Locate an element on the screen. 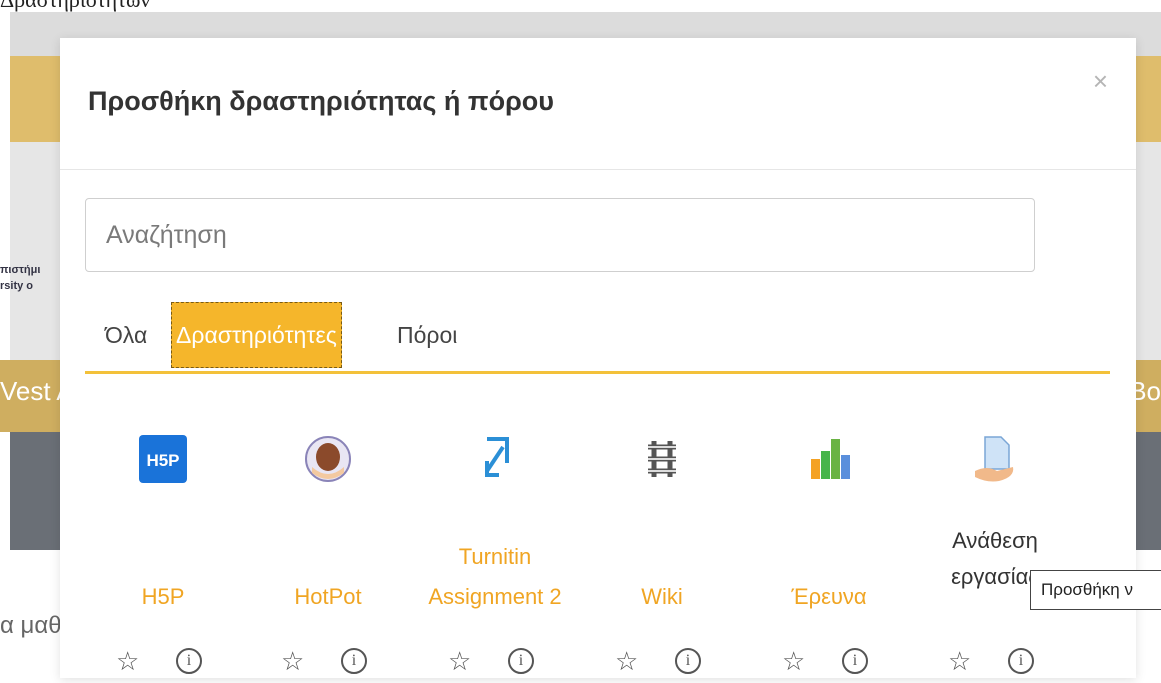  tooltip: Προσθήκη ν is located at coordinates (1095, 590).